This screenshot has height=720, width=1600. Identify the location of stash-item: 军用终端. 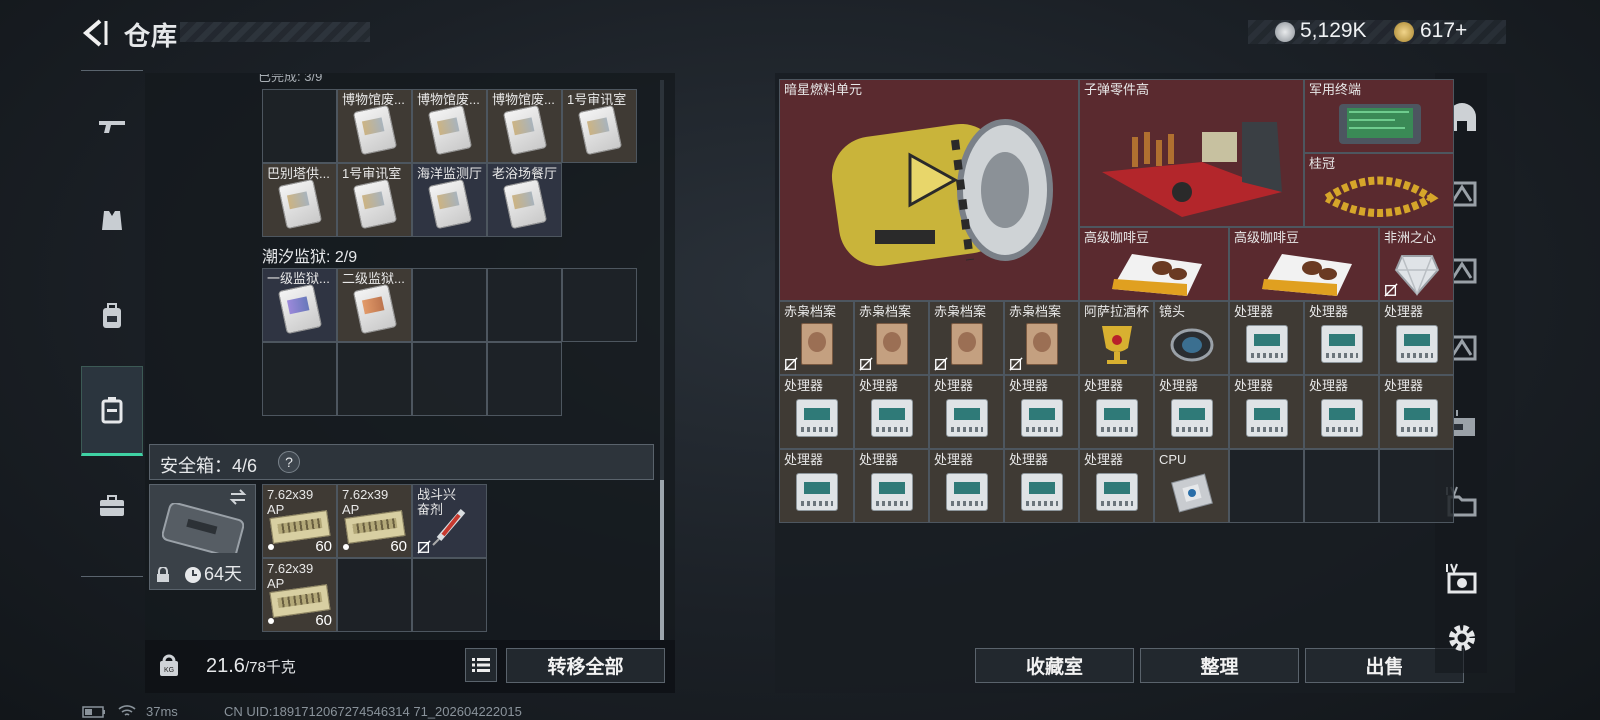
(1379, 116).